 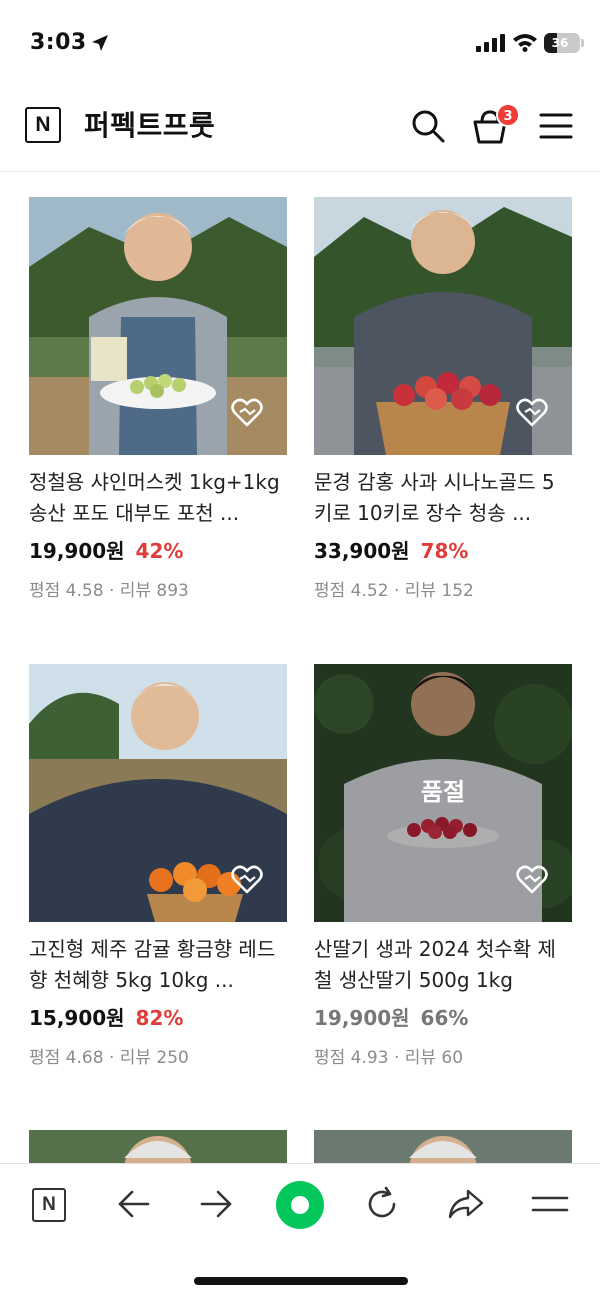 What do you see at coordinates (109, 591) in the screenshot?
I see `rating-review: 평점 4.58 · 리뷰 893` at bounding box center [109, 591].